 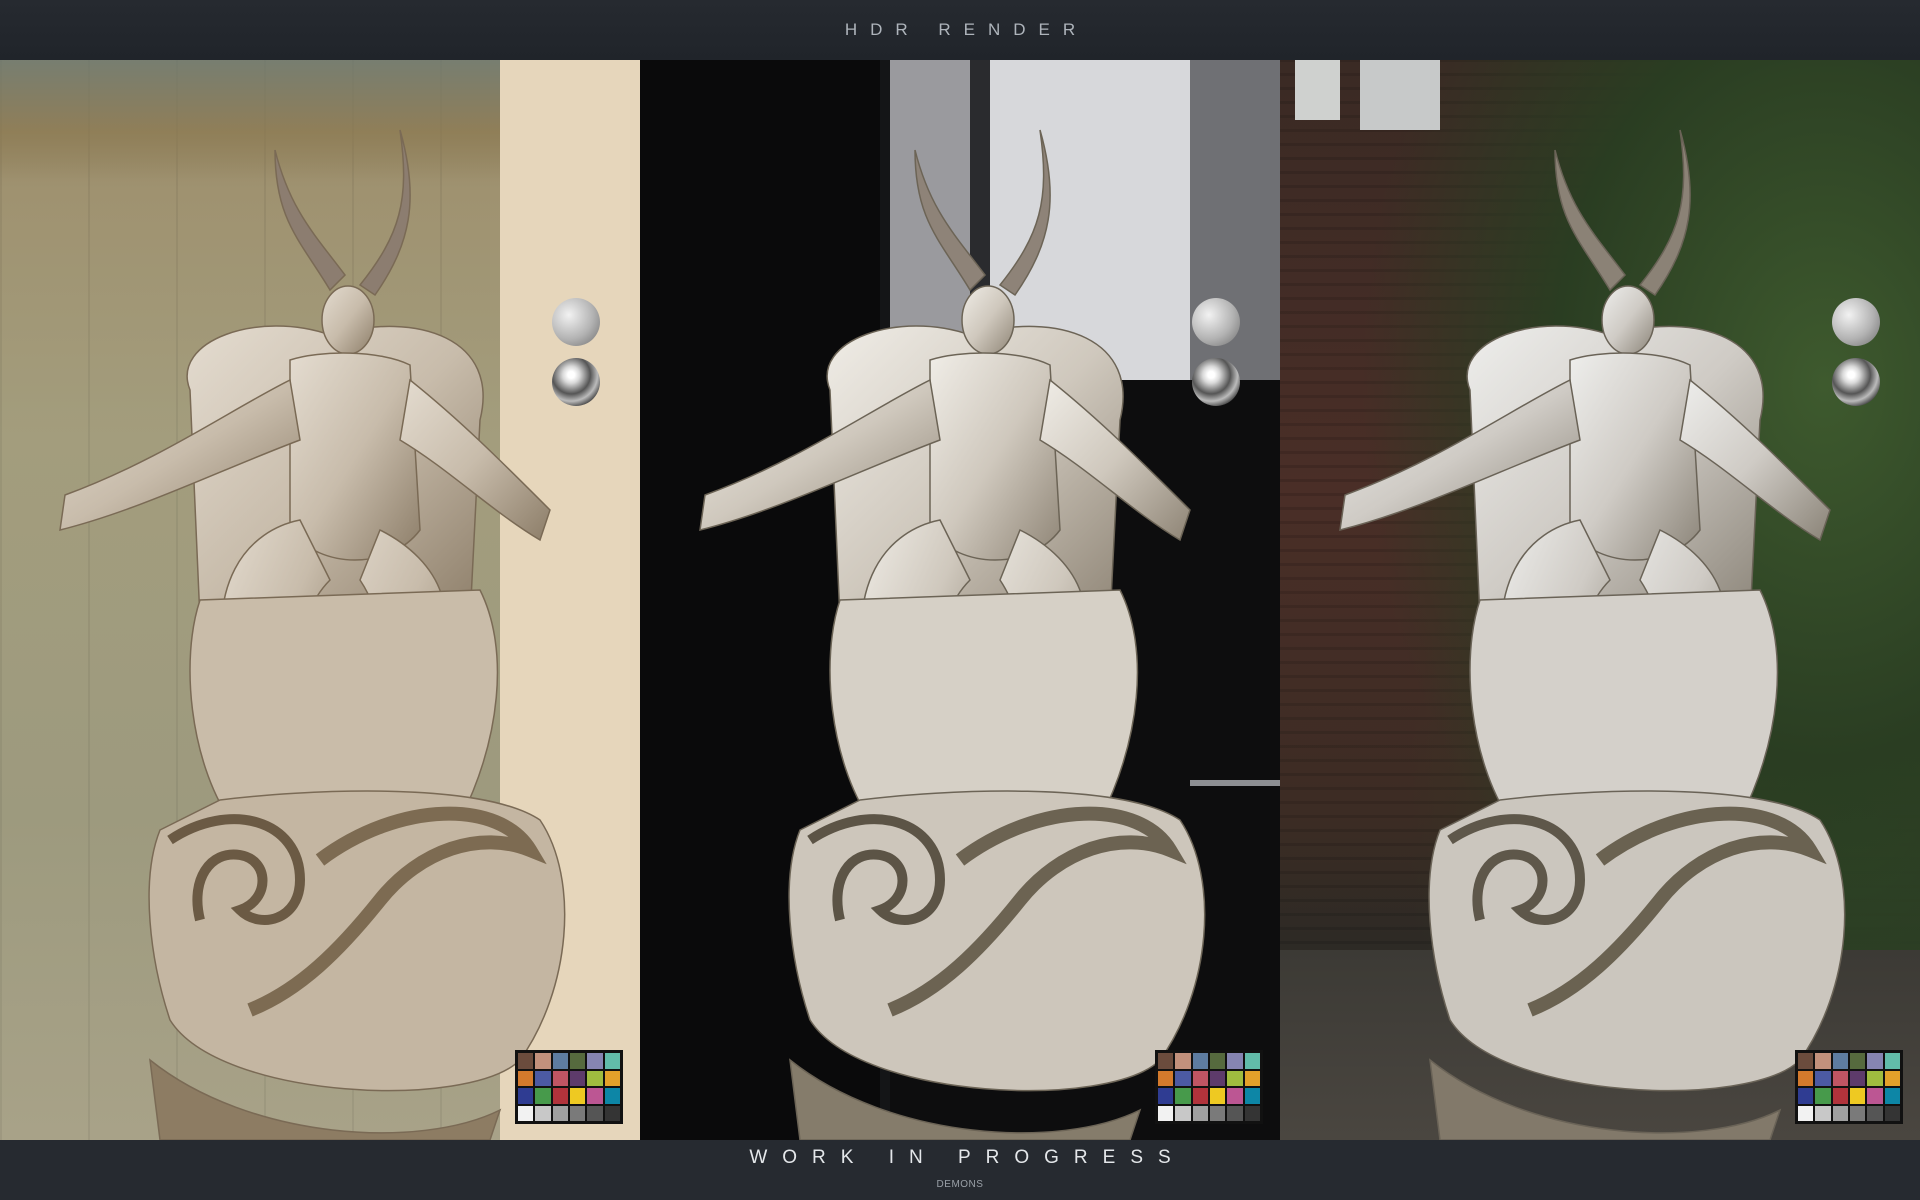 What do you see at coordinates (960, 1184) in the screenshot?
I see `footer-caption: DEMONS` at bounding box center [960, 1184].